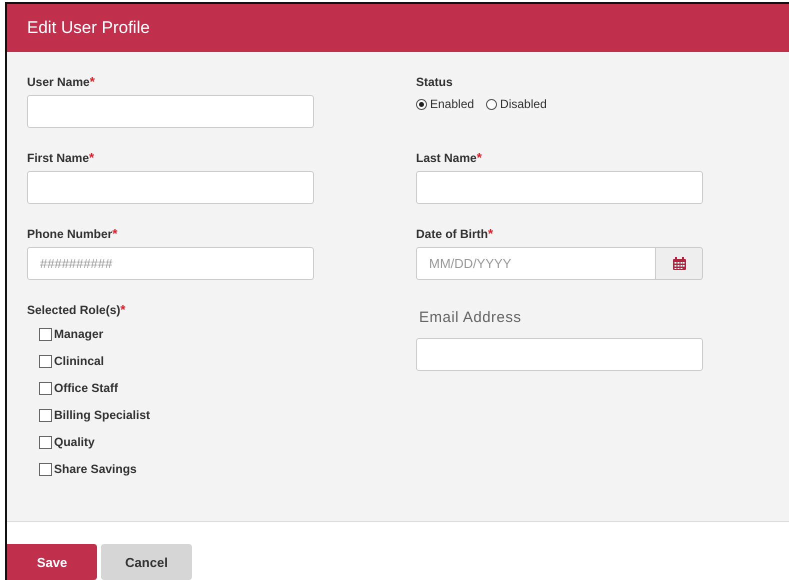 Image resolution: width=789 pixels, height=580 pixels. I want to click on radio-label: Disabled, so click(523, 104).